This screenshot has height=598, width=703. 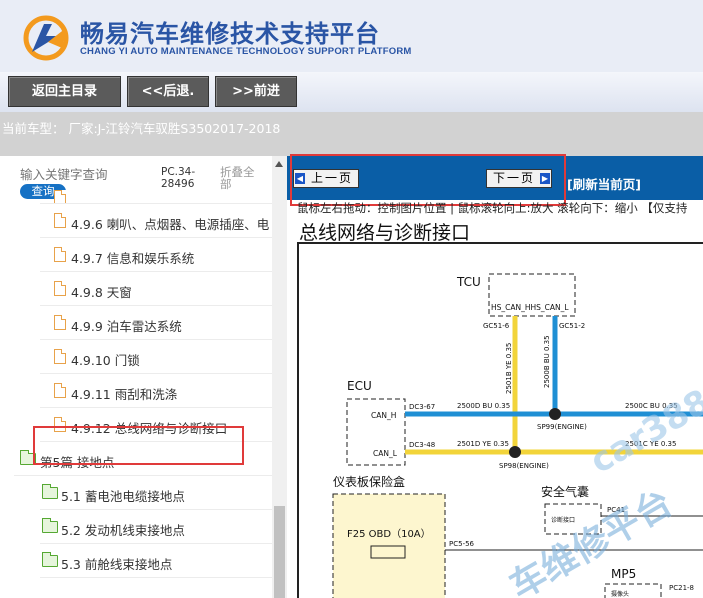 I want to click on tree-folder: 5.3 前舱线束接地点, so click(x=156, y=561).